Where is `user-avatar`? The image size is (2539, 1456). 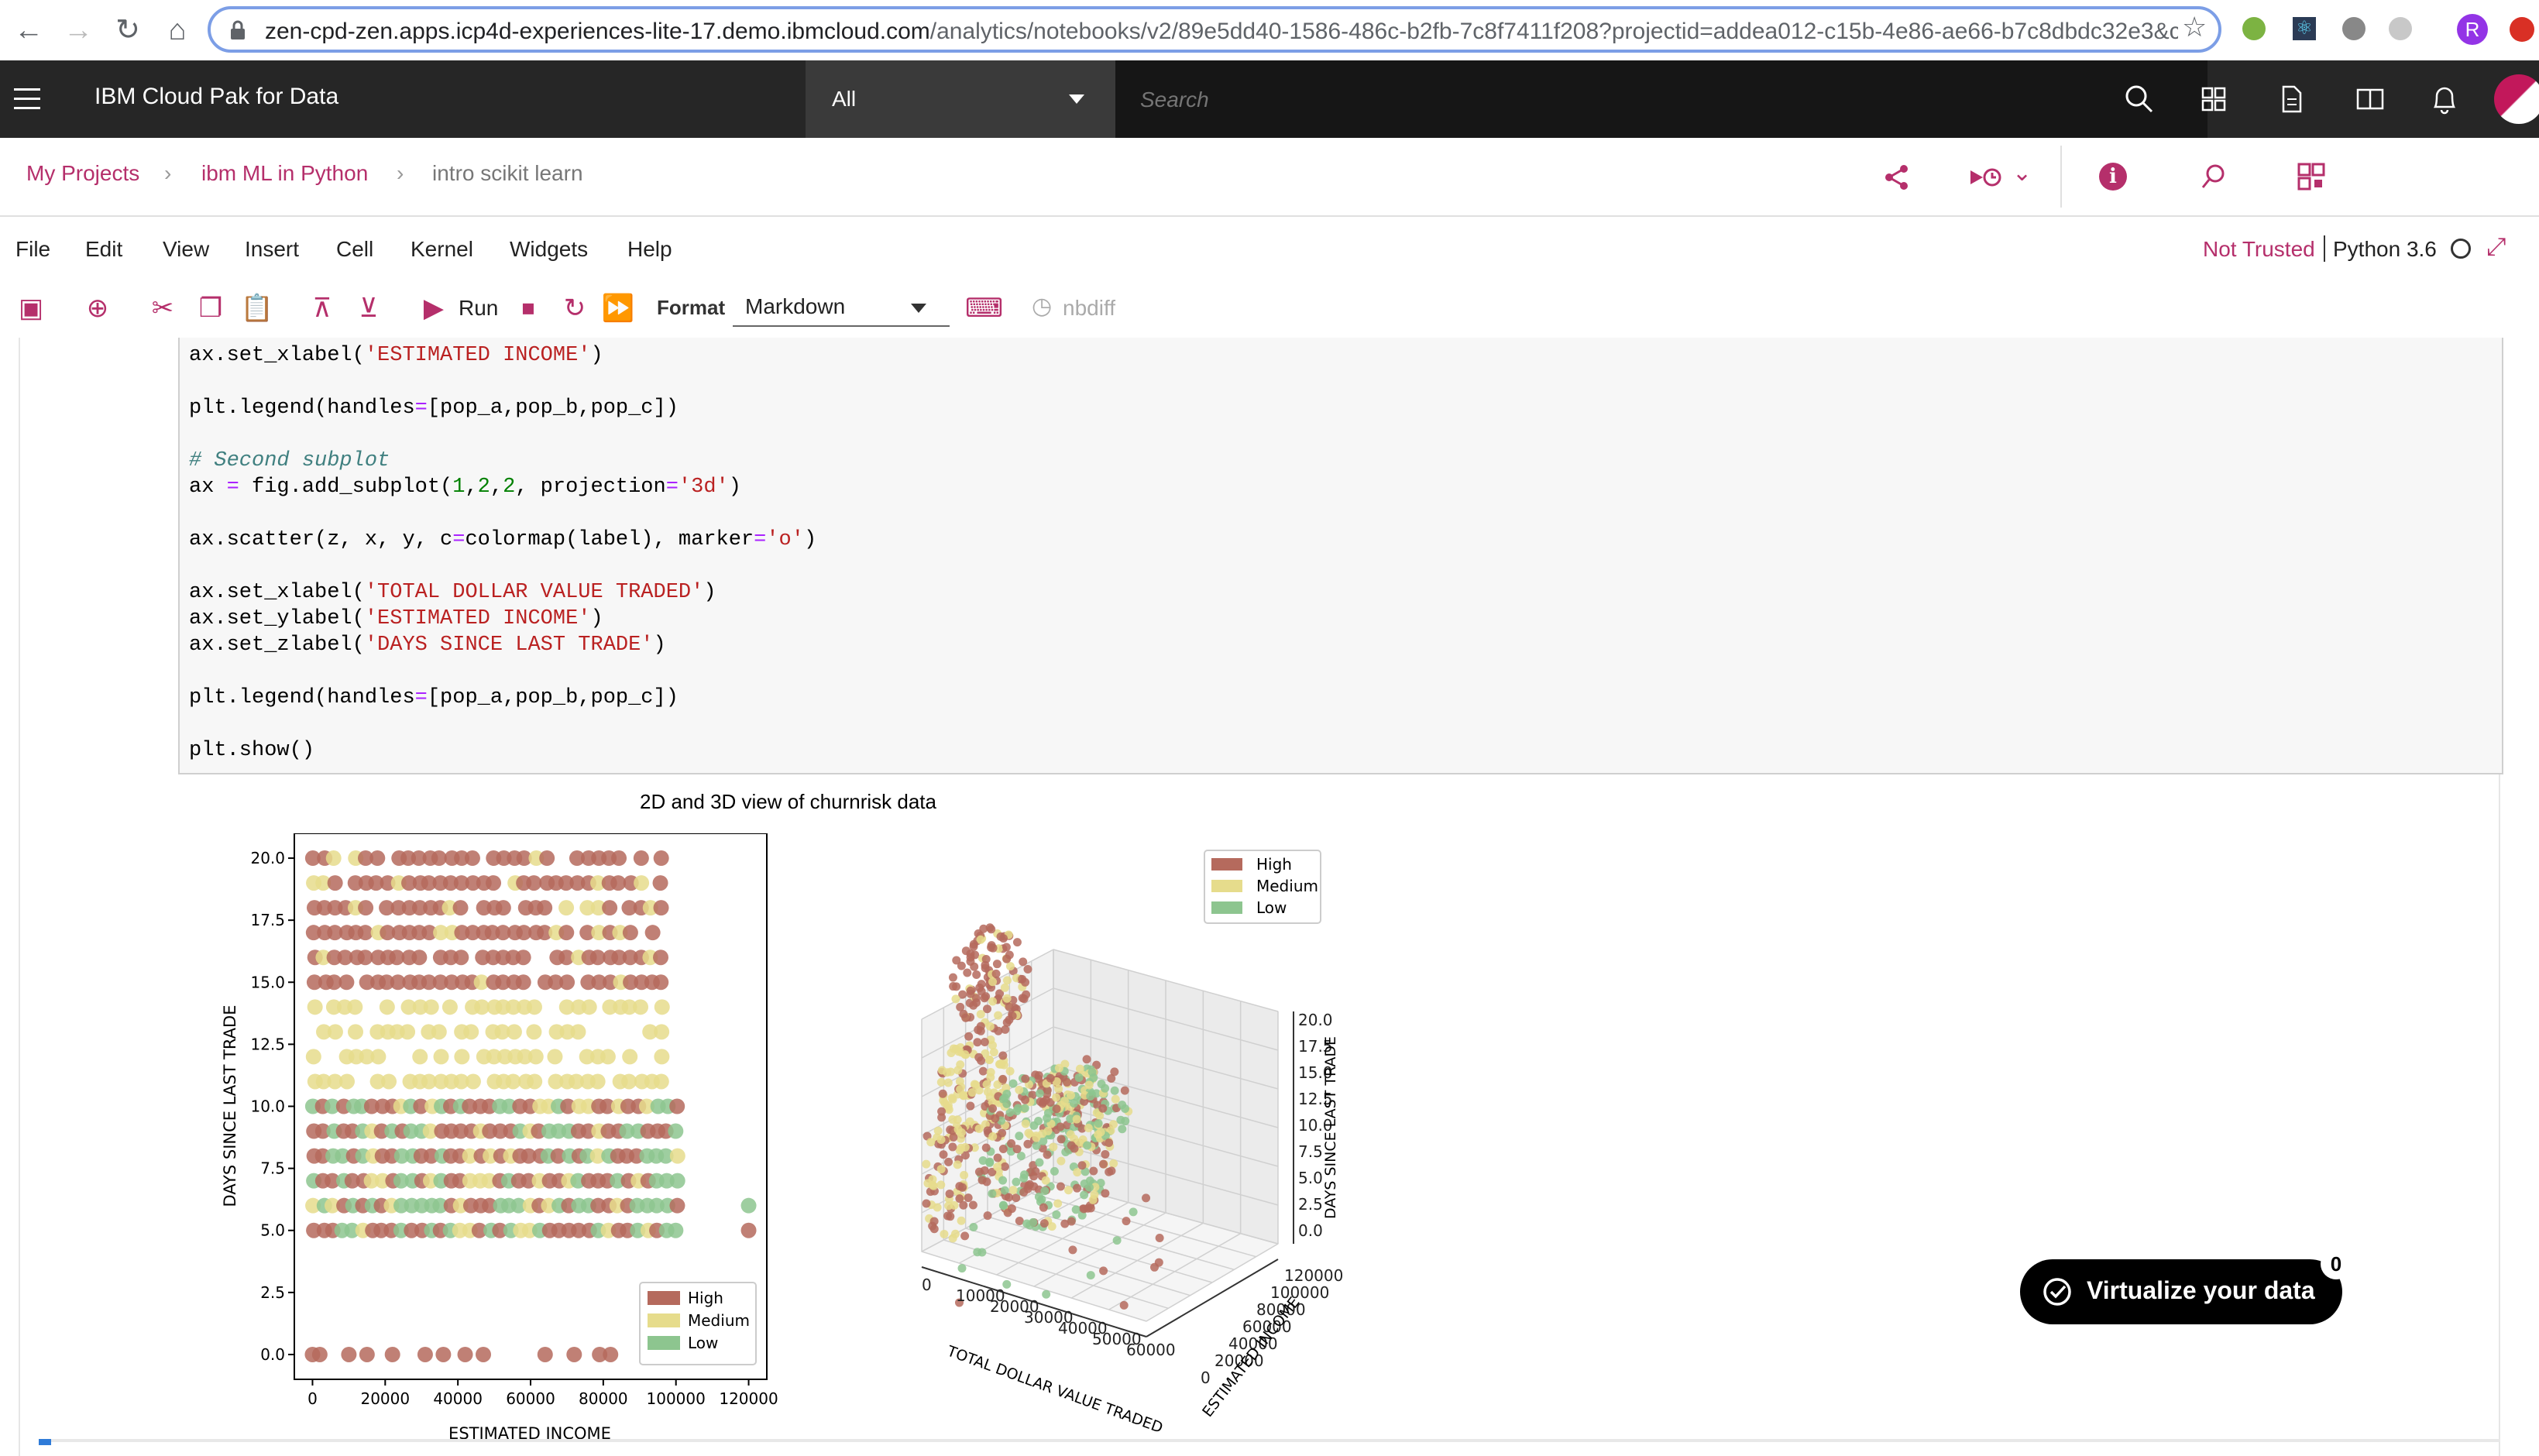
user-avatar is located at coordinates (2516, 99).